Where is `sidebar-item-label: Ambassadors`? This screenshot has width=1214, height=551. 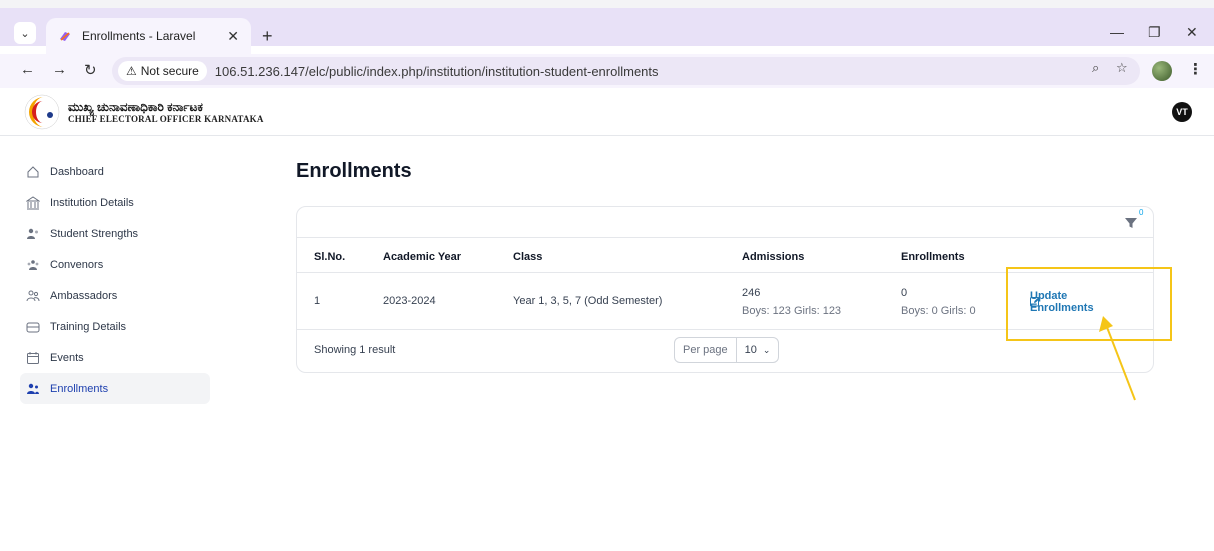
sidebar-item-label: Ambassadors is located at coordinates (84, 295).